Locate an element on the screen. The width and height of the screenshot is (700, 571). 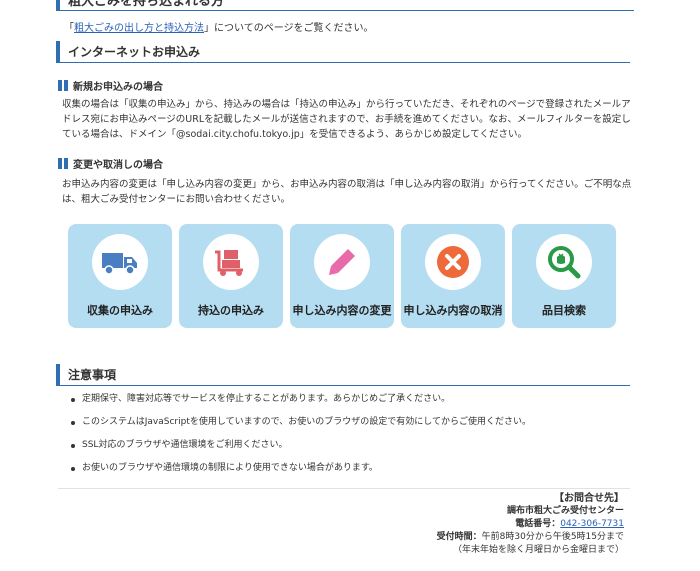
action-tiles: 収集の申込み 持込の申込み 申し込み内容の変更 申し込み内容の取消 品目検索 is located at coordinates (342, 276).